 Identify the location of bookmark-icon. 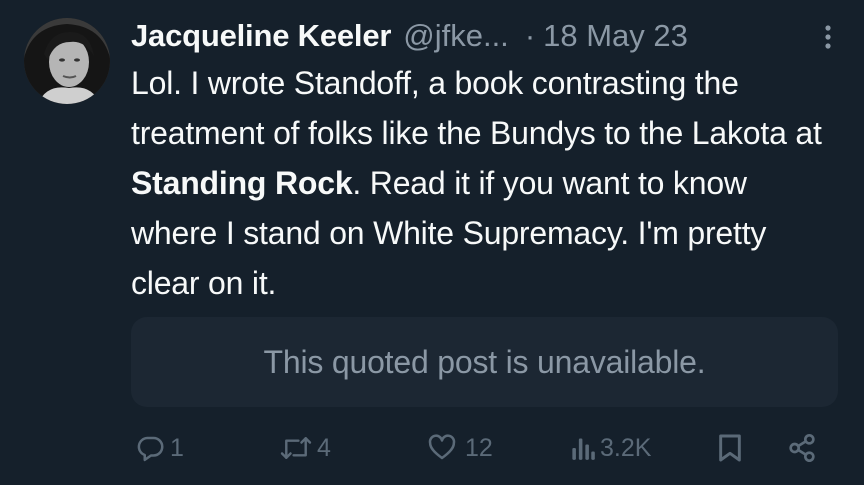
(730, 448).